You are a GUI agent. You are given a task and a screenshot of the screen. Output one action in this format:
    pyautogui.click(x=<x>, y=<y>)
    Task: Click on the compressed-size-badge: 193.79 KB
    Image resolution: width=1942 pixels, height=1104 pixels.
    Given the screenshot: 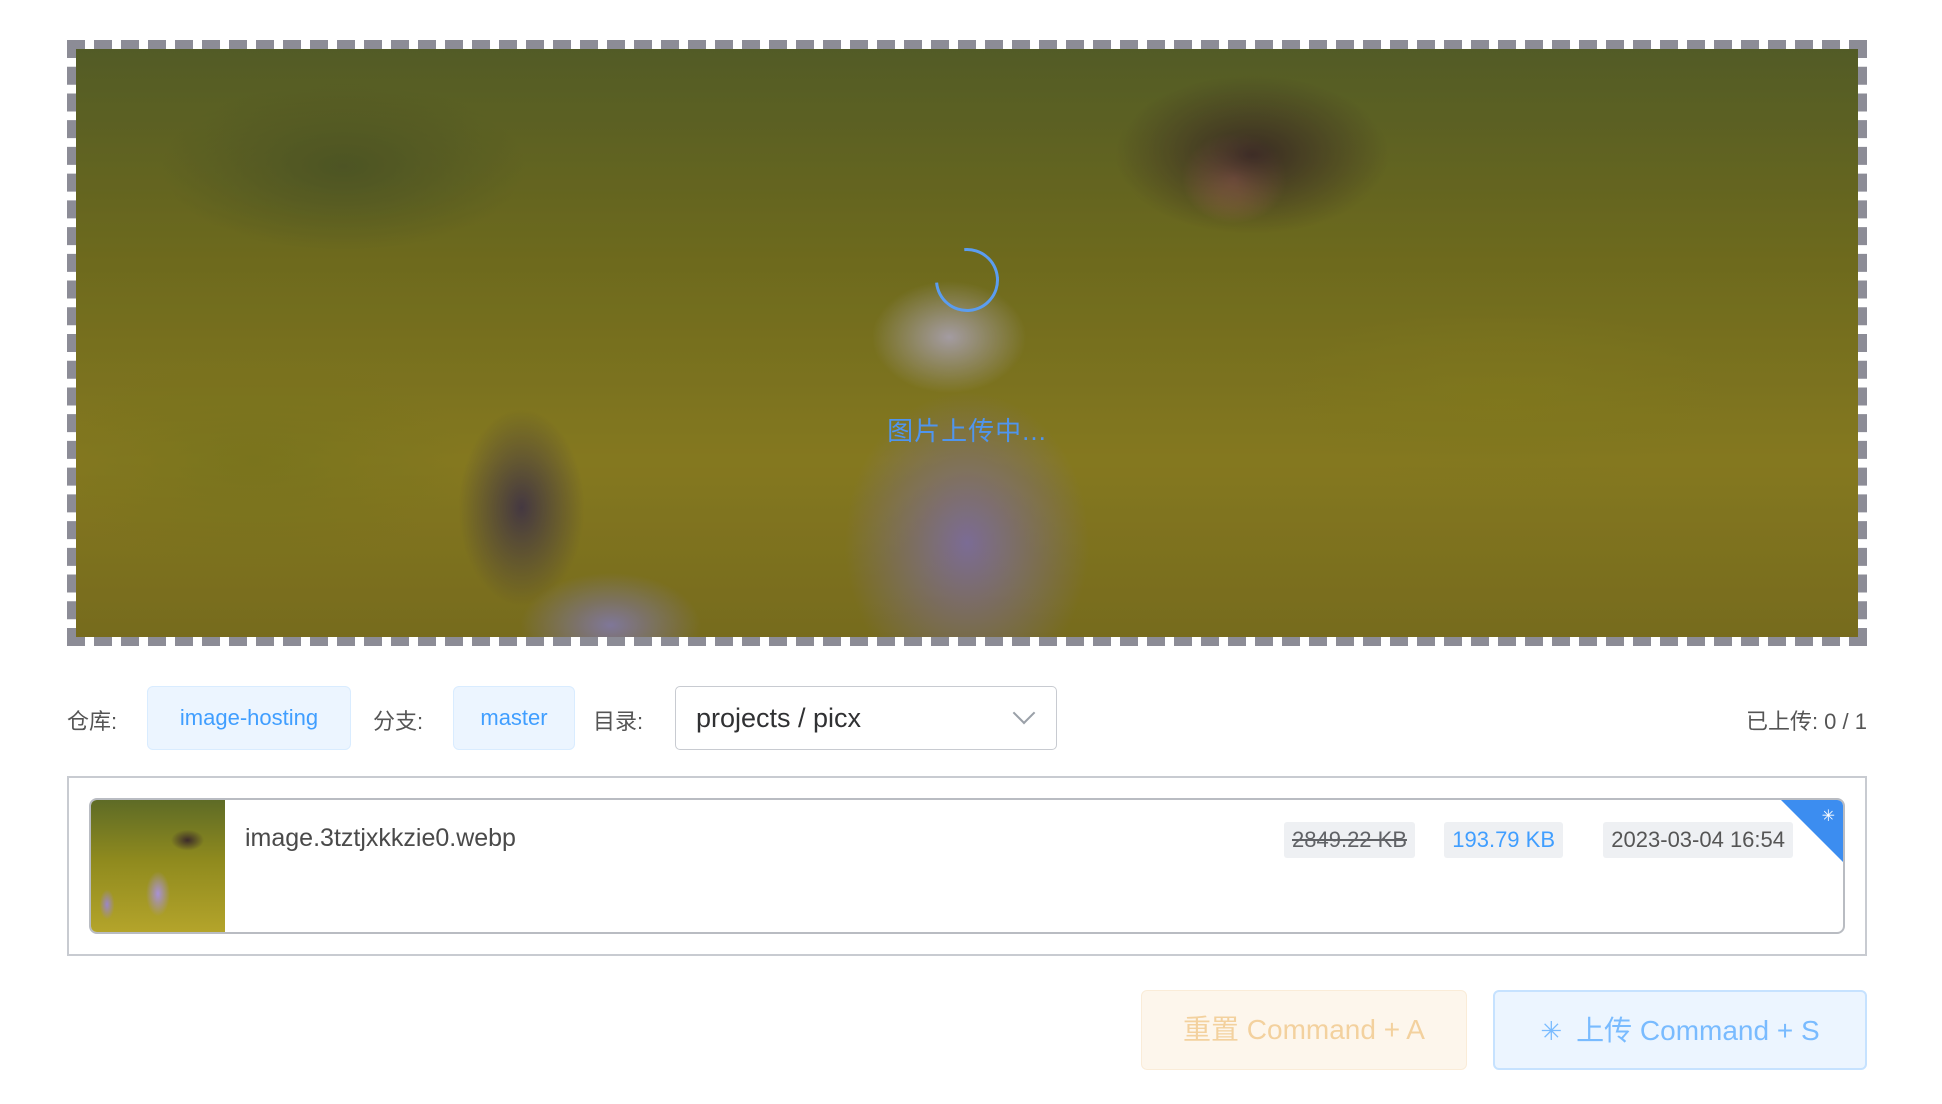 What is the action you would take?
    pyautogui.click(x=1503, y=840)
    